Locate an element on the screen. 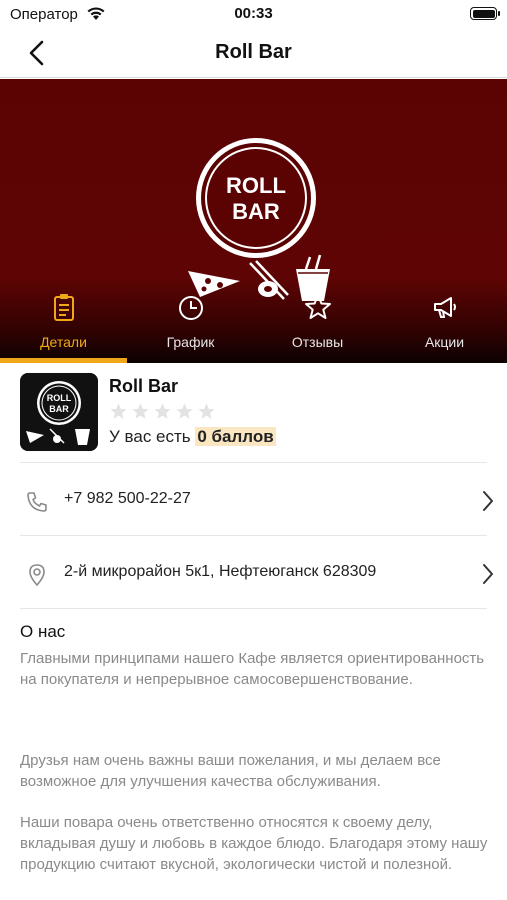 The height and width of the screenshot is (900, 507). megaphone-icon is located at coordinates (444, 307).